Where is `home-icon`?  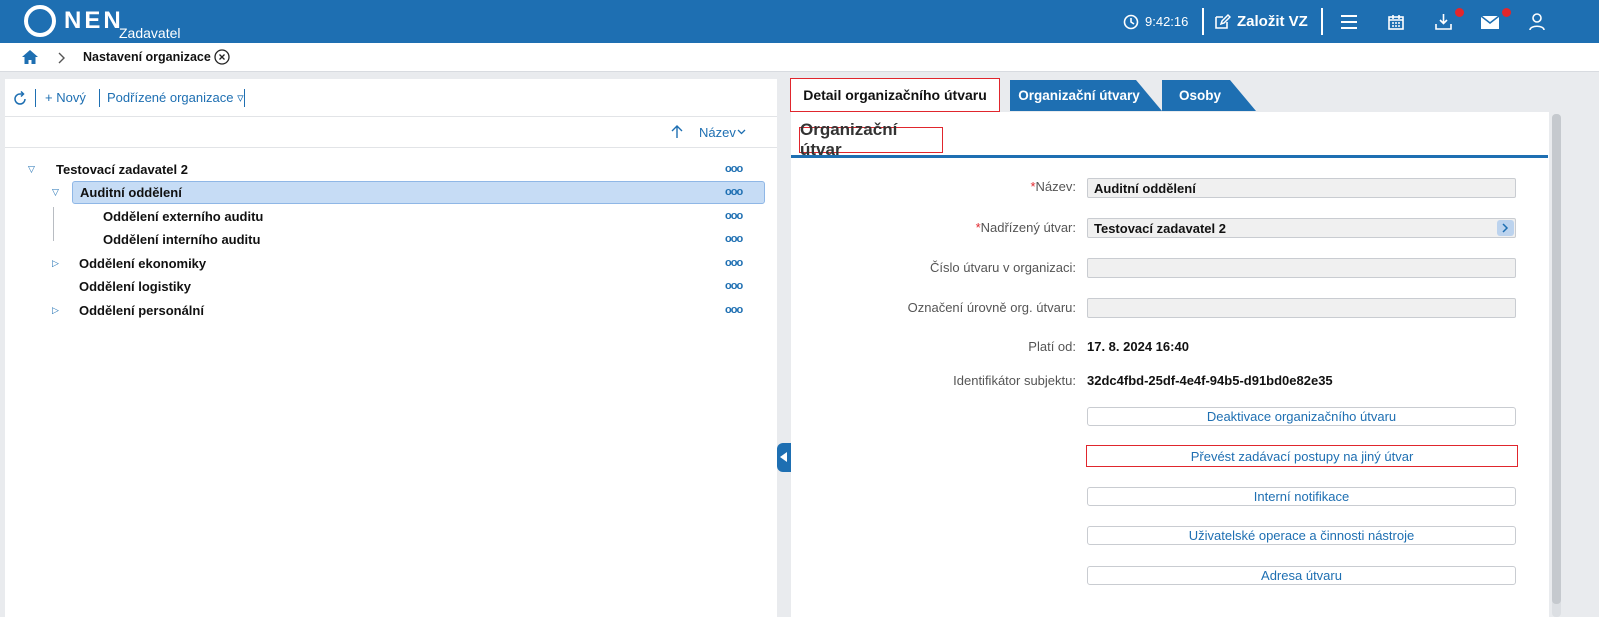
home-icon is located at coordinates (30, 57).